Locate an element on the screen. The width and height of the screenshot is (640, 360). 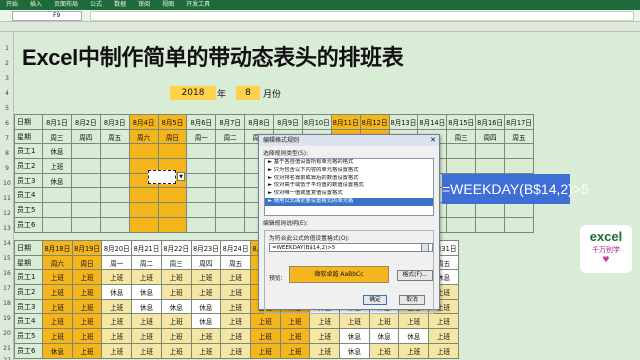
formula-input is located at coordinates (362, 16).